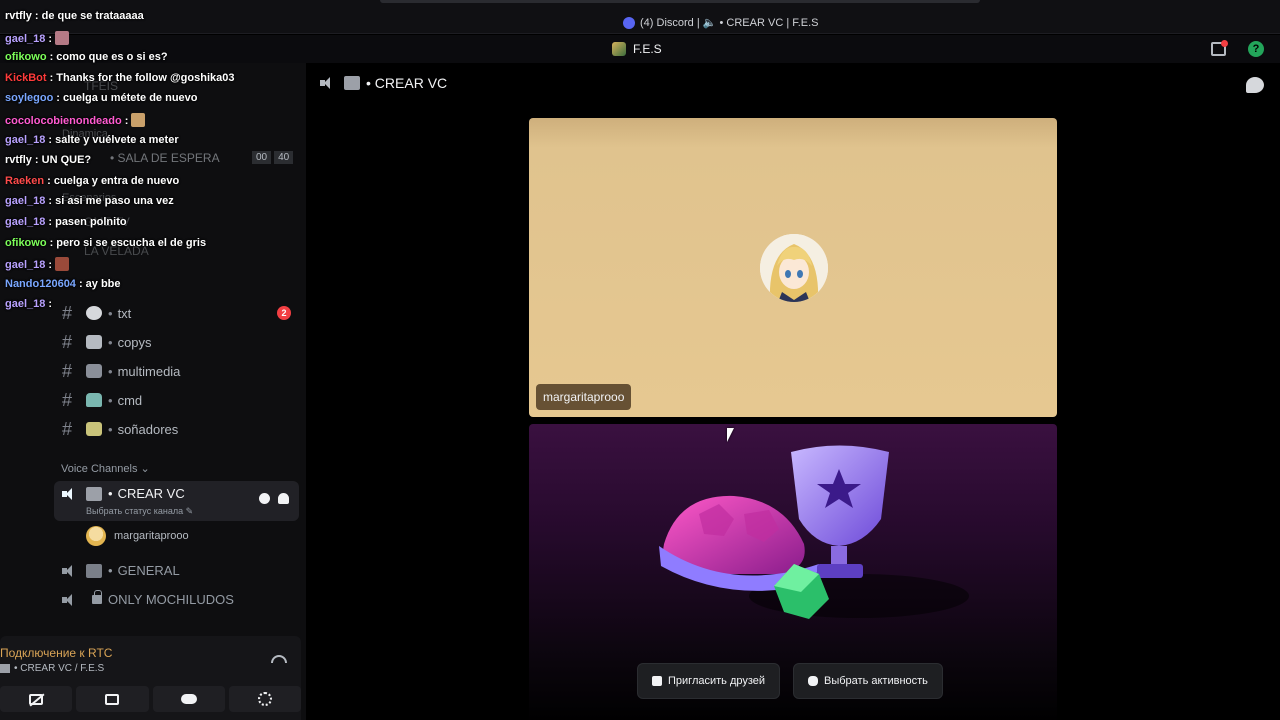  I want to click on server-title: F.E.S, so click(637, 49).